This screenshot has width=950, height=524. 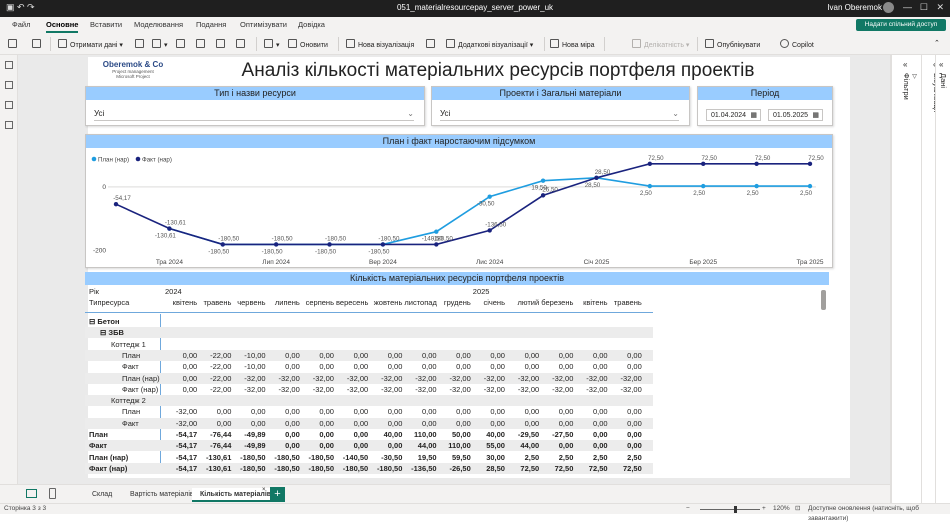 I want to click on text-box-icon, so click(x=432, y=44).